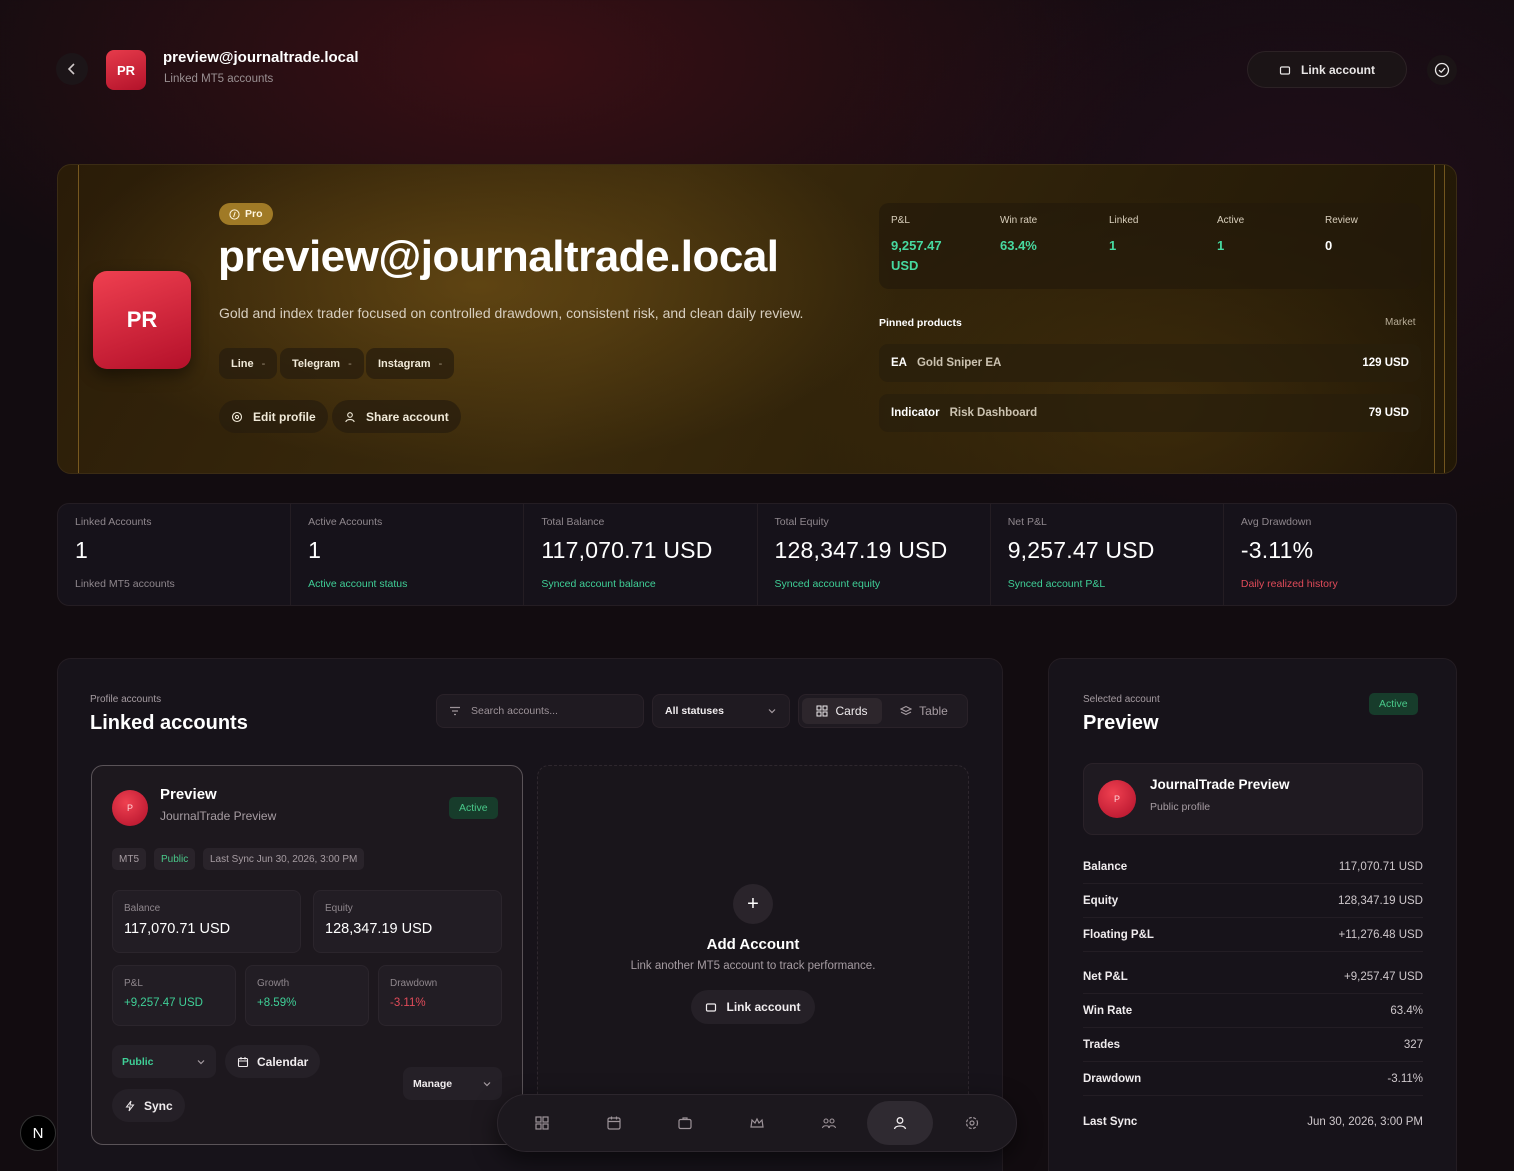 This screenshot has width=1514, height=1171. Describe the element at coordinates (1400, 322) in the screenshot. I see `market-link: Market` at that location.